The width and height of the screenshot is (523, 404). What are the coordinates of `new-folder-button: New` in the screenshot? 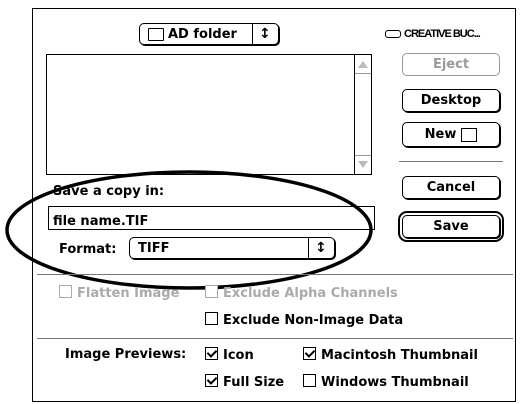 It's located at (451, 134).